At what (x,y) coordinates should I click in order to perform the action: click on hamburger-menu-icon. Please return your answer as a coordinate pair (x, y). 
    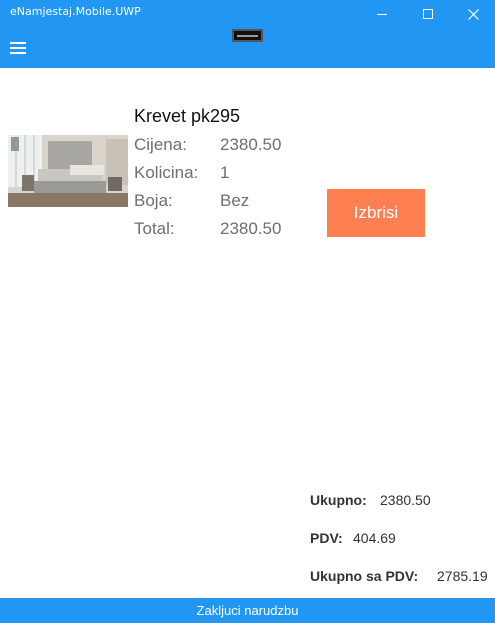
    Looking at the image, I should click on (18, 48).